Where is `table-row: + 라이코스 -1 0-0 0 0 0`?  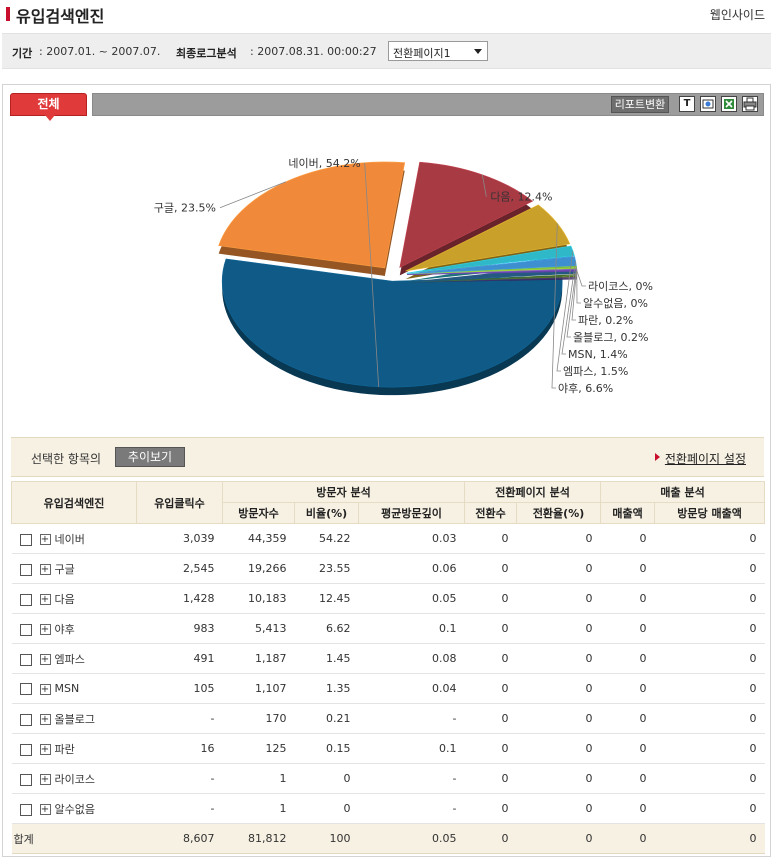 table-row: + 라이코스 -1 0-0 0 0 0 is located at coordinates (388, 778).